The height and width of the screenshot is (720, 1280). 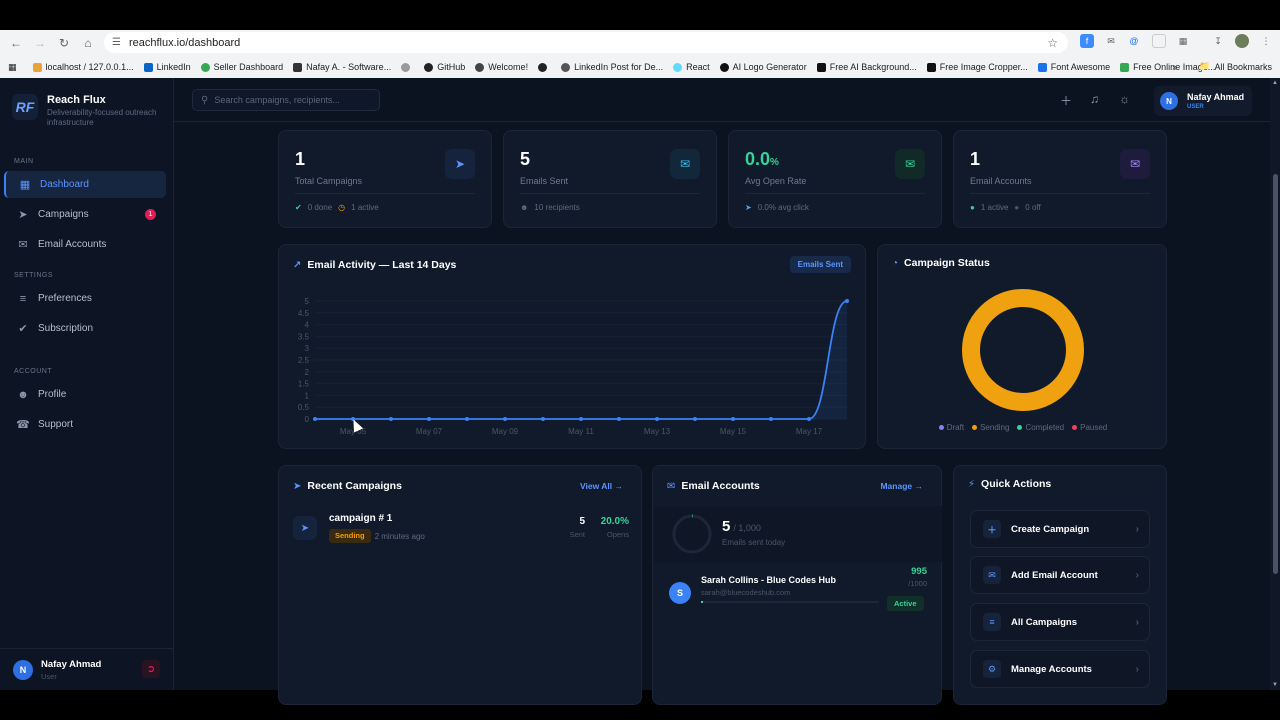 What do you see at coordinates (150, 214) in the screenshot?
I see `campaigns-badge: 1` at bounding box center [150, 214].